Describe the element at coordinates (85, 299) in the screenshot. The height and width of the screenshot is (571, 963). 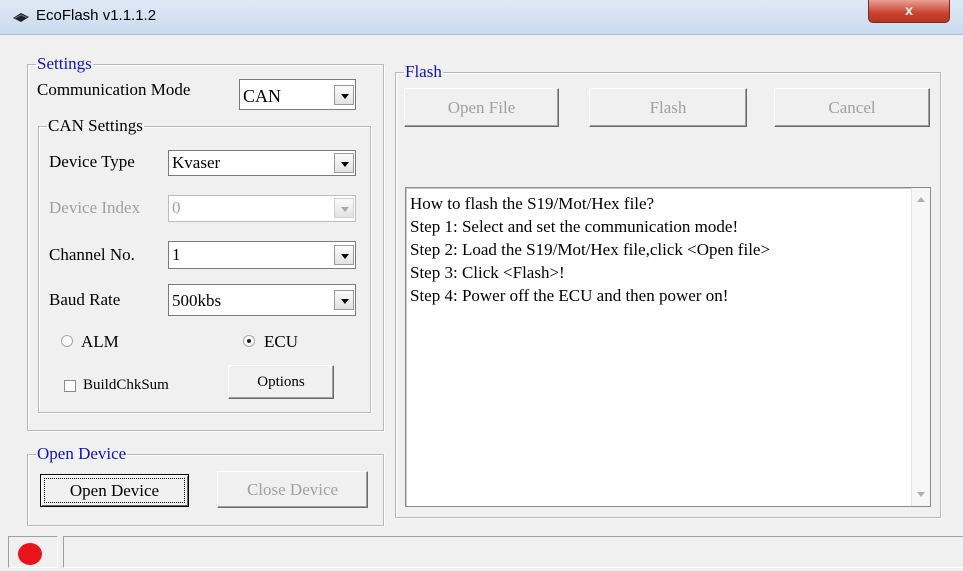
I see `baud-rate-label: Baud Rate` at that location.